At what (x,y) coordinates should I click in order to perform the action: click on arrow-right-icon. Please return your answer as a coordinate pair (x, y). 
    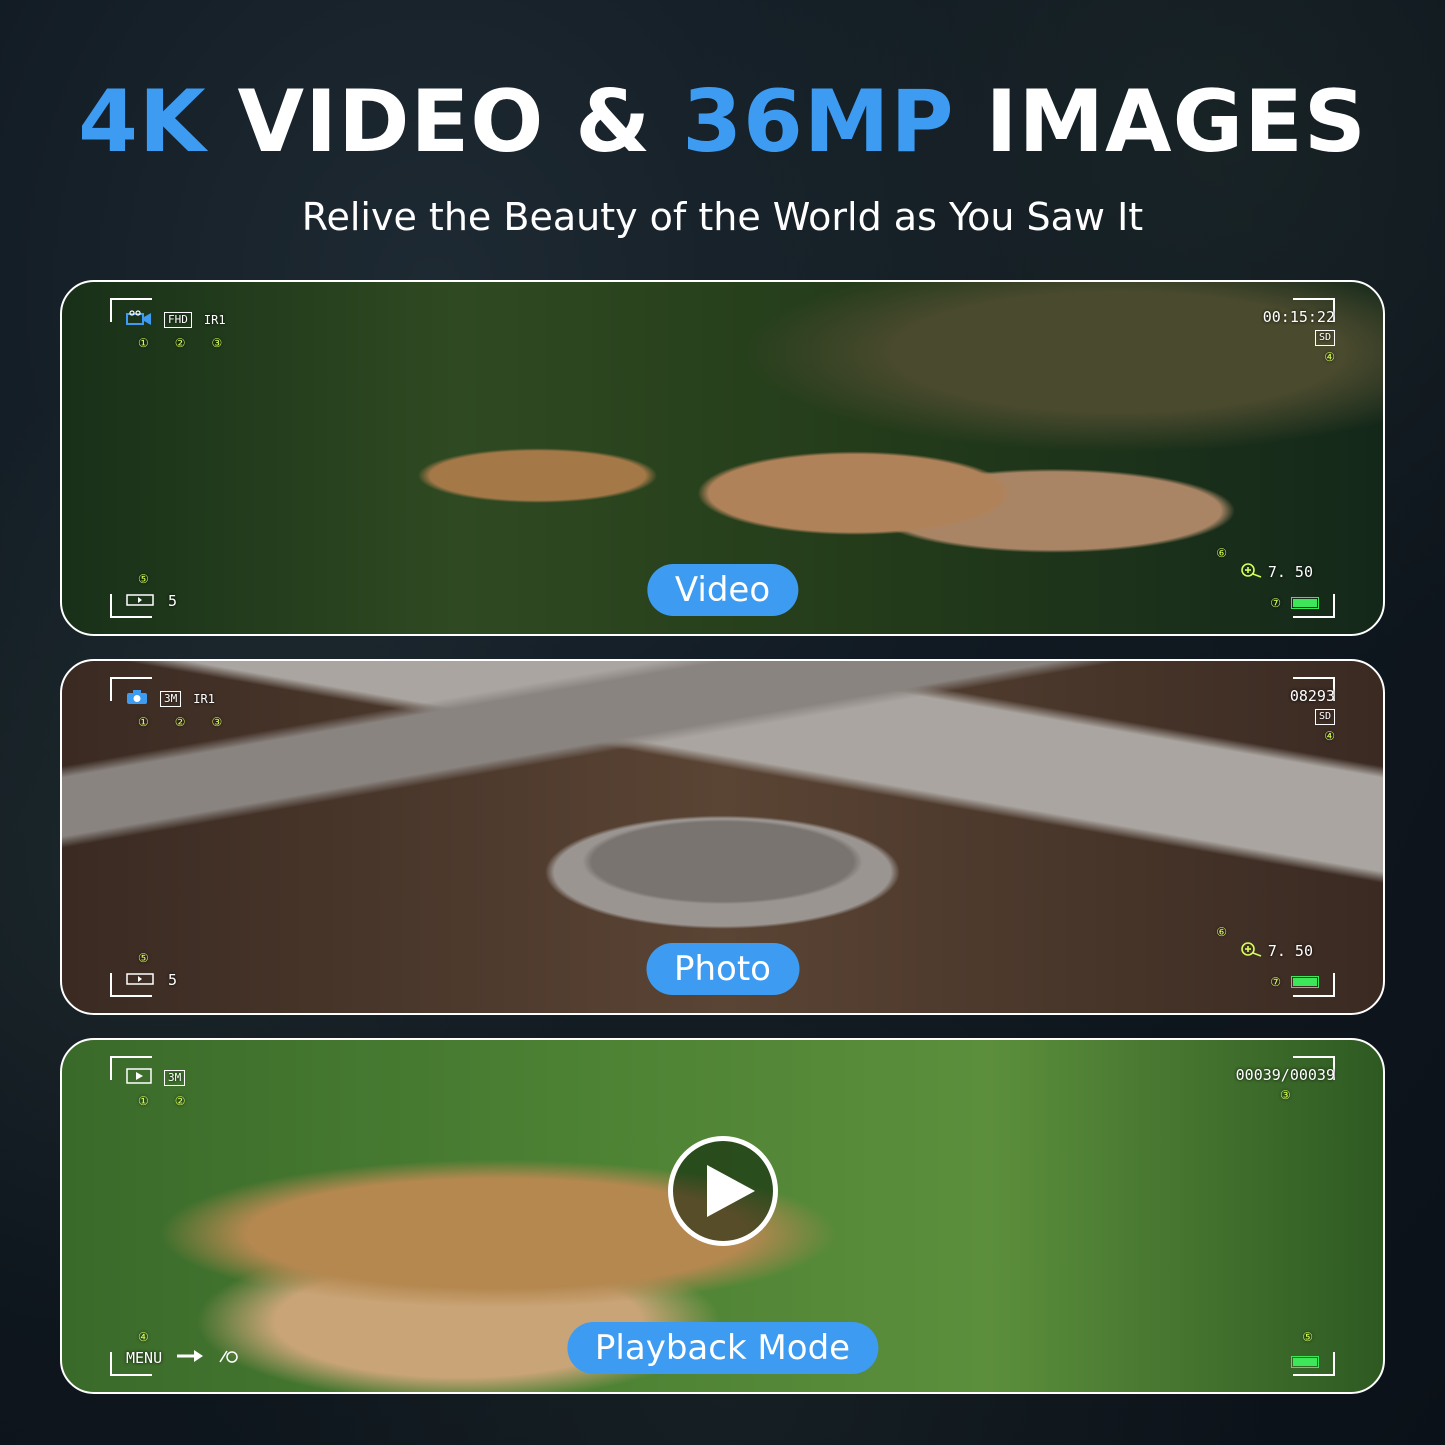
    Looking at the image, I should click on (190, 1358).